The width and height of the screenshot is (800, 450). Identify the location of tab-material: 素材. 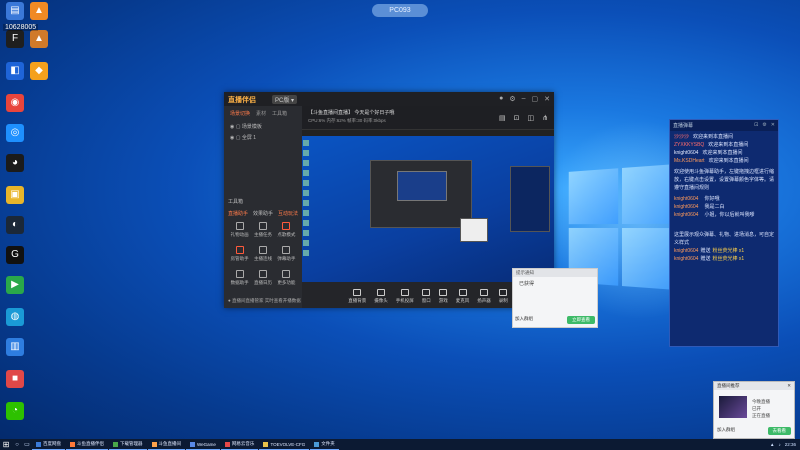
(261, 113).